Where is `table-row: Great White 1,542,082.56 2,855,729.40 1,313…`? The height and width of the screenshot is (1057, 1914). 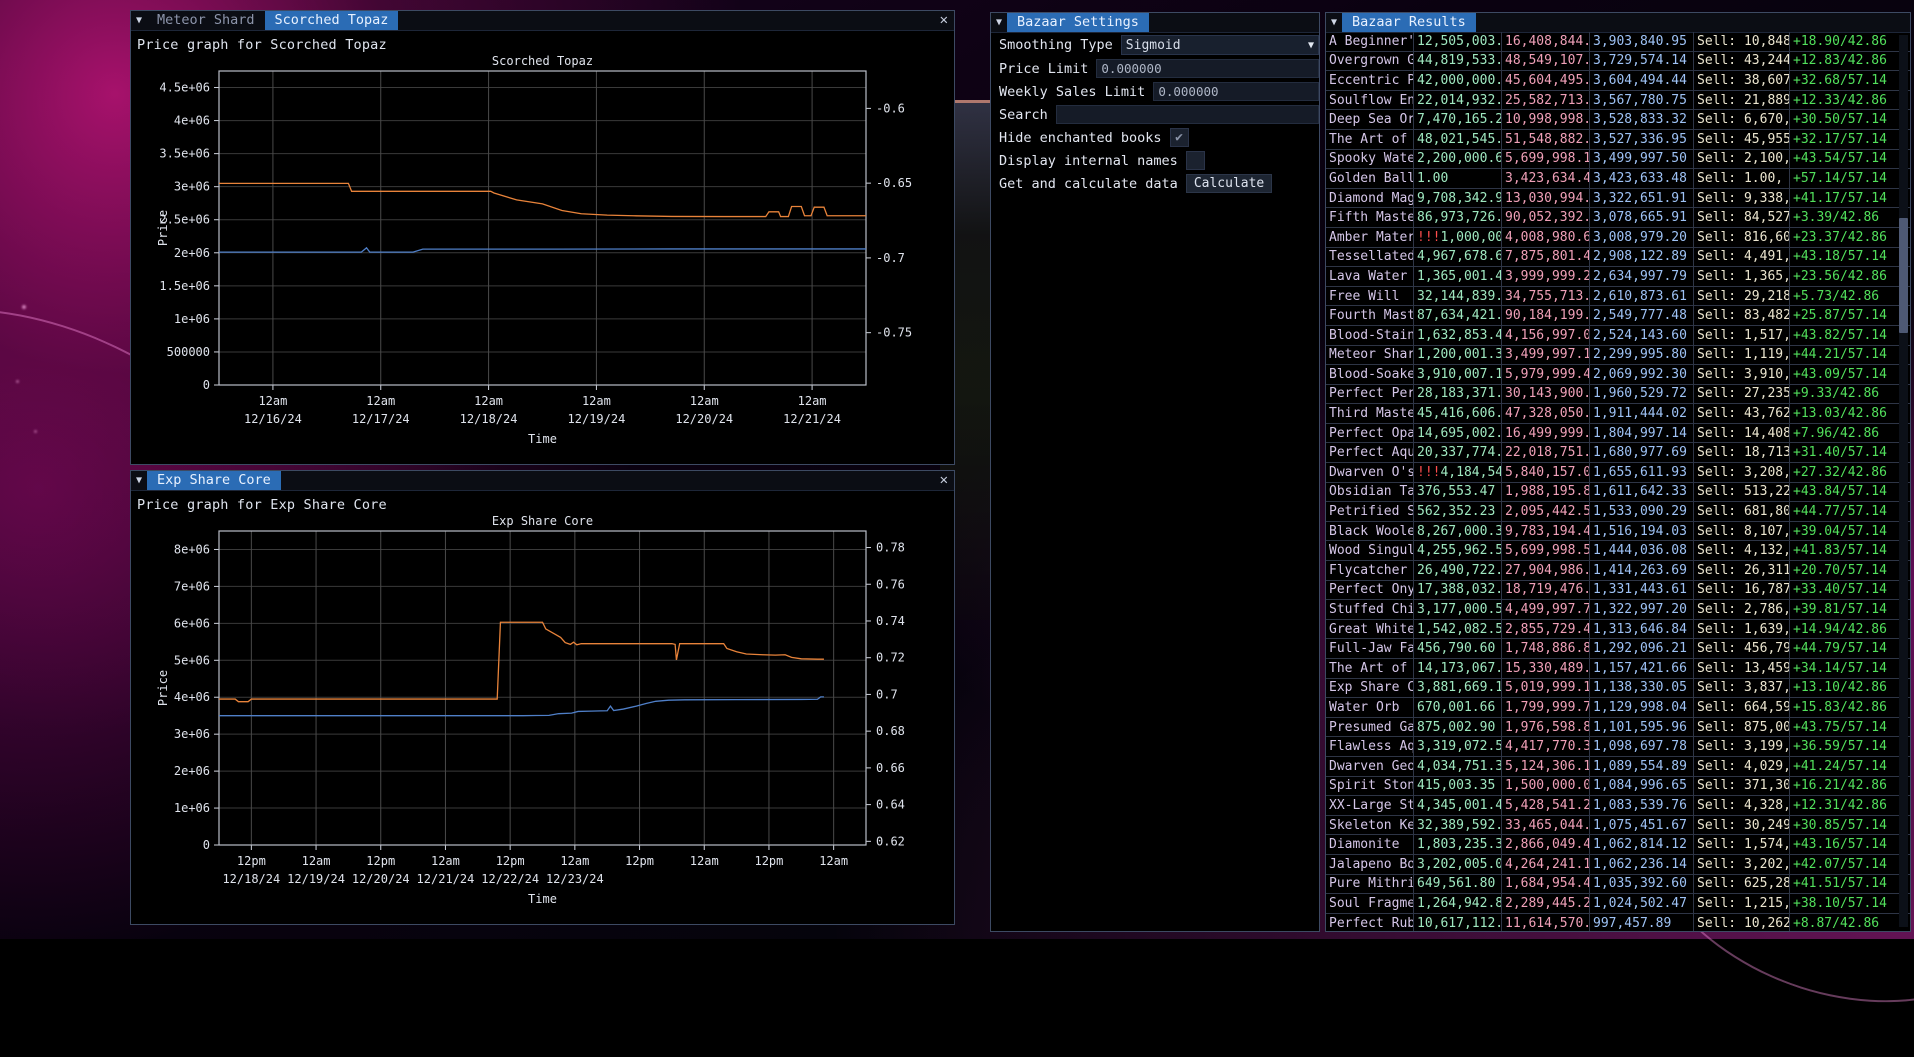 table-row: Great White 1,542,082.56 2,855,729.40 1,313… is located at coordinates (1618, 629).